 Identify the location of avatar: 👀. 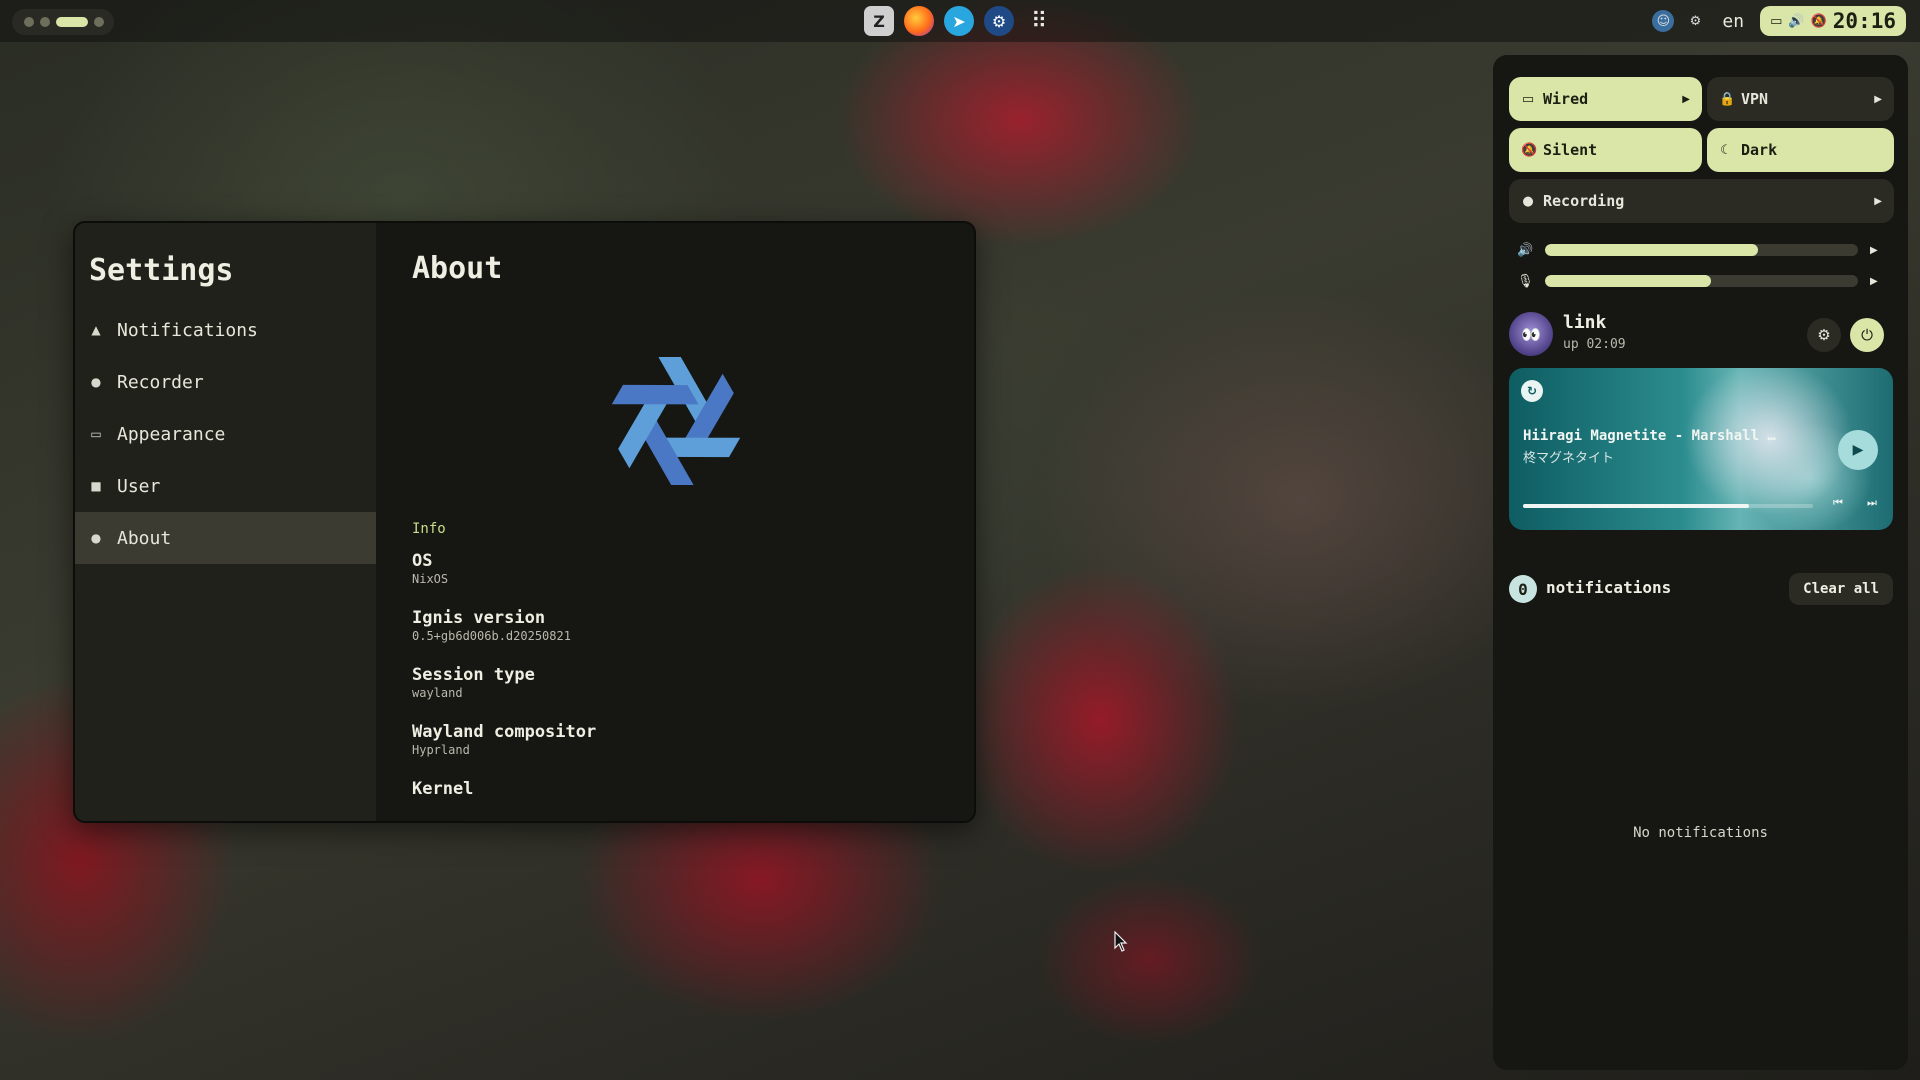
(1531, 334).